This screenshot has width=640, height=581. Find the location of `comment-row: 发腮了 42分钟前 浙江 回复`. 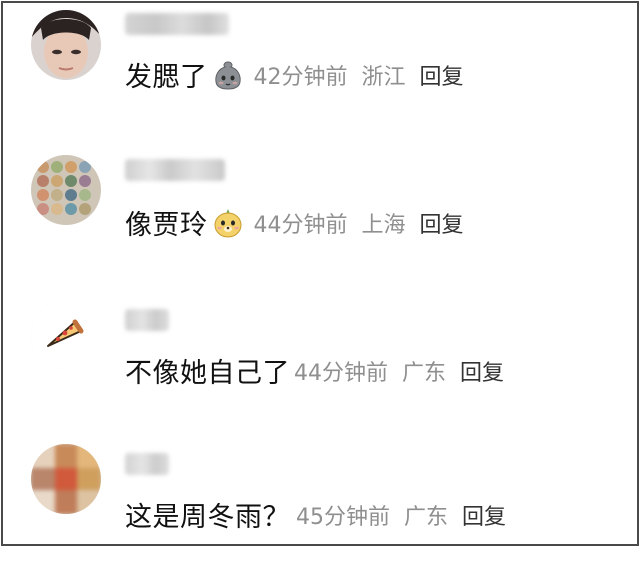

comment-row: 发腮了 42分钟前 浙江 回复 is located at coordinates (294, 74).